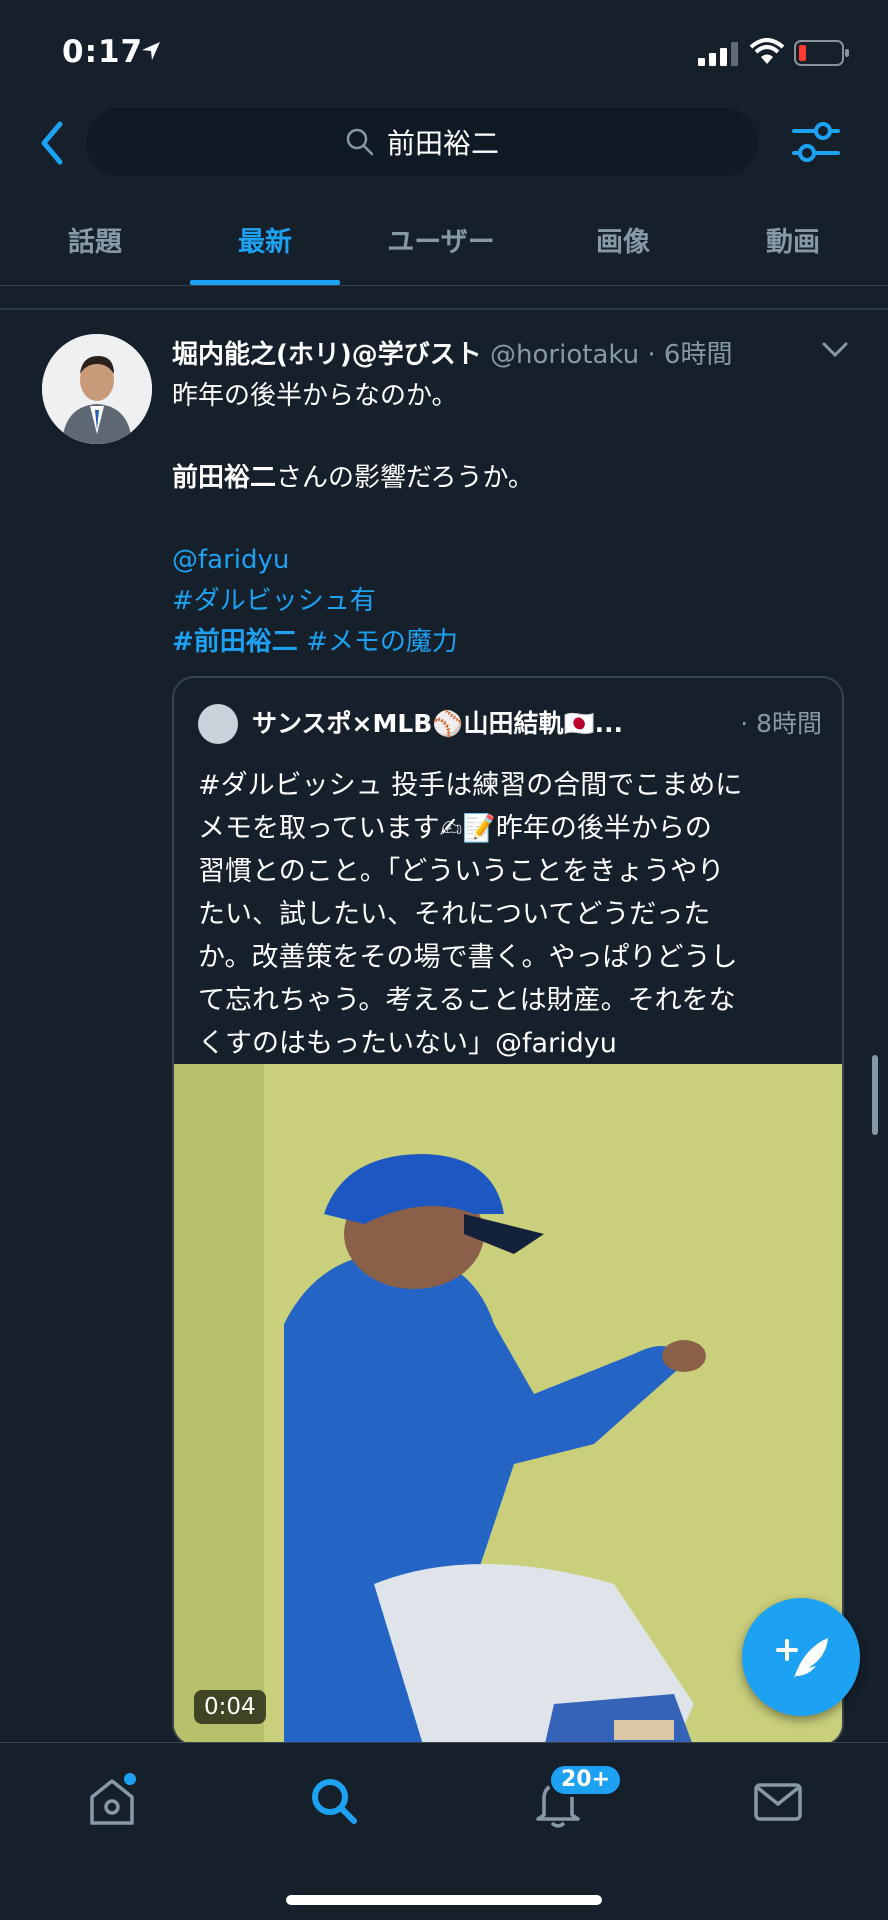  Describe the element at coordinates (407, 1043) in the screenshot. I see `quoted-text-line: くすのはもったいない」@faridyu` at that location.